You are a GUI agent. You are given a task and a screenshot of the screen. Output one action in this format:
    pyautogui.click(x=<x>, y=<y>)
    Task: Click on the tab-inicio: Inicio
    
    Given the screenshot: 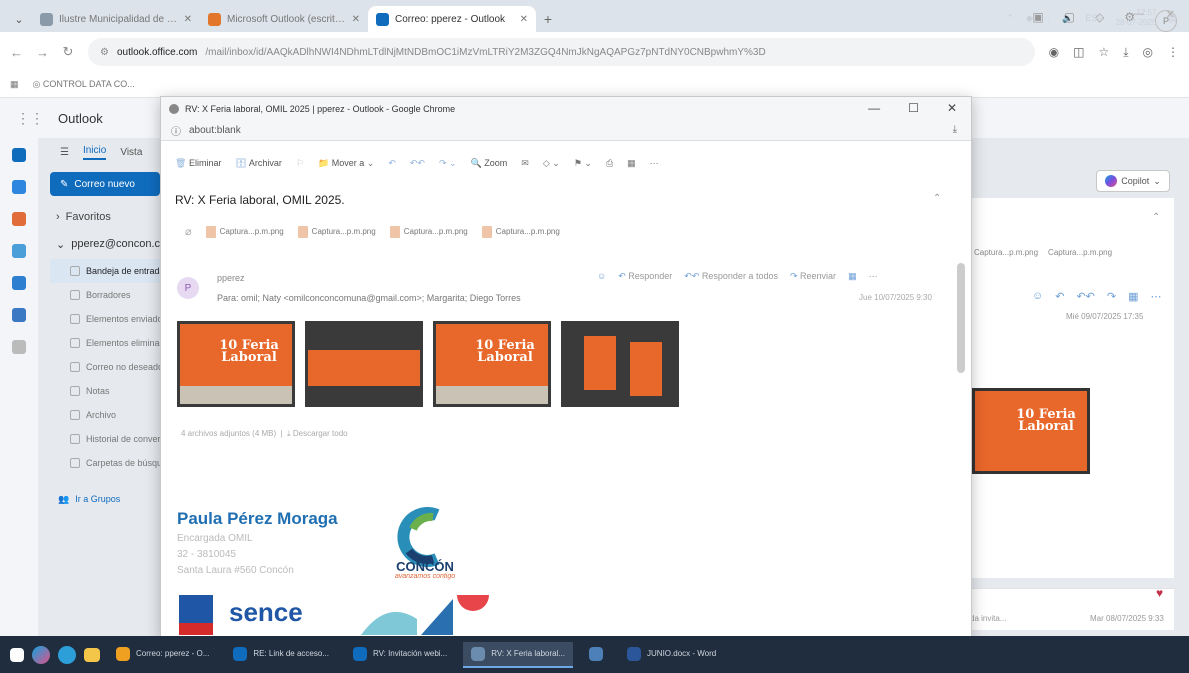 What is the action you would take?
    pyautogui.click(x=94, y=152)
    